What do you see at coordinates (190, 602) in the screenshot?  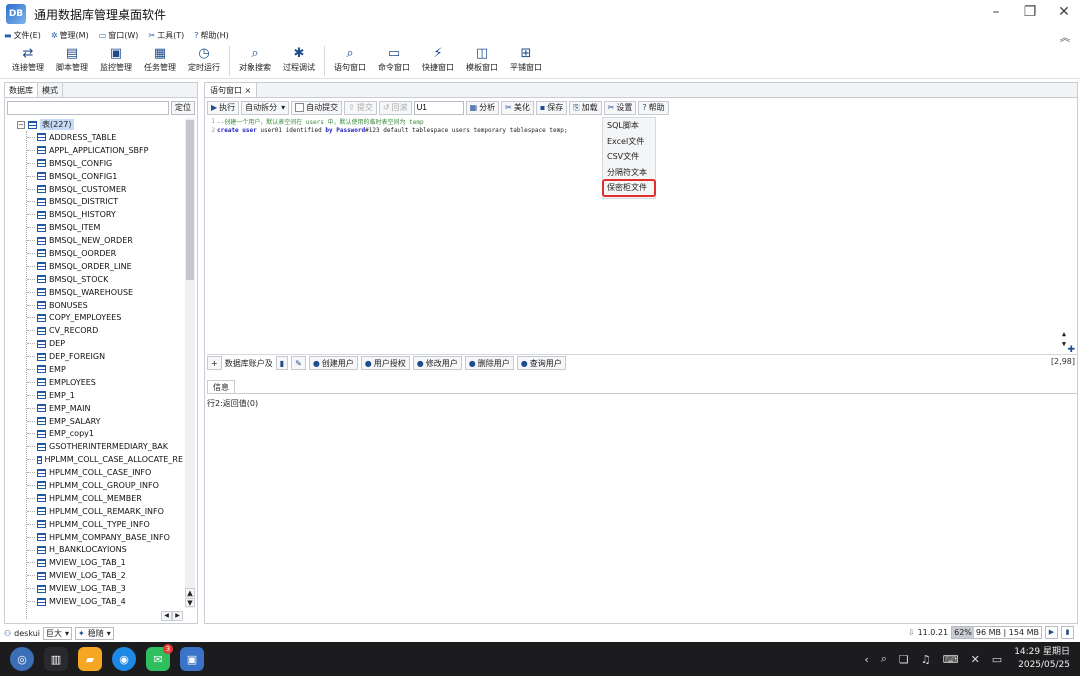 I see `scroll-down-icon: ▼` at bounding box center [190, 602].